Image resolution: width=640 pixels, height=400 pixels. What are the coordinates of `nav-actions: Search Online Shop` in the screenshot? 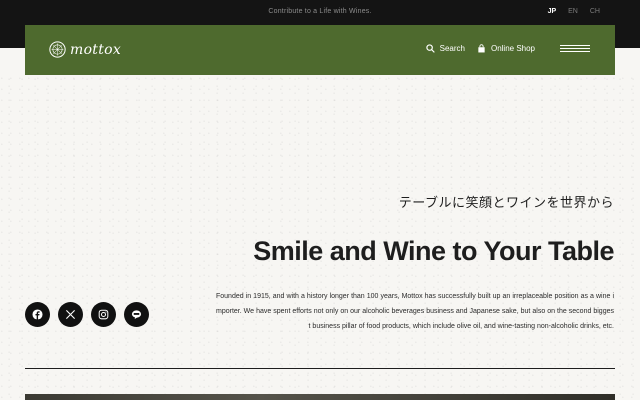 It's located at (480, 48).